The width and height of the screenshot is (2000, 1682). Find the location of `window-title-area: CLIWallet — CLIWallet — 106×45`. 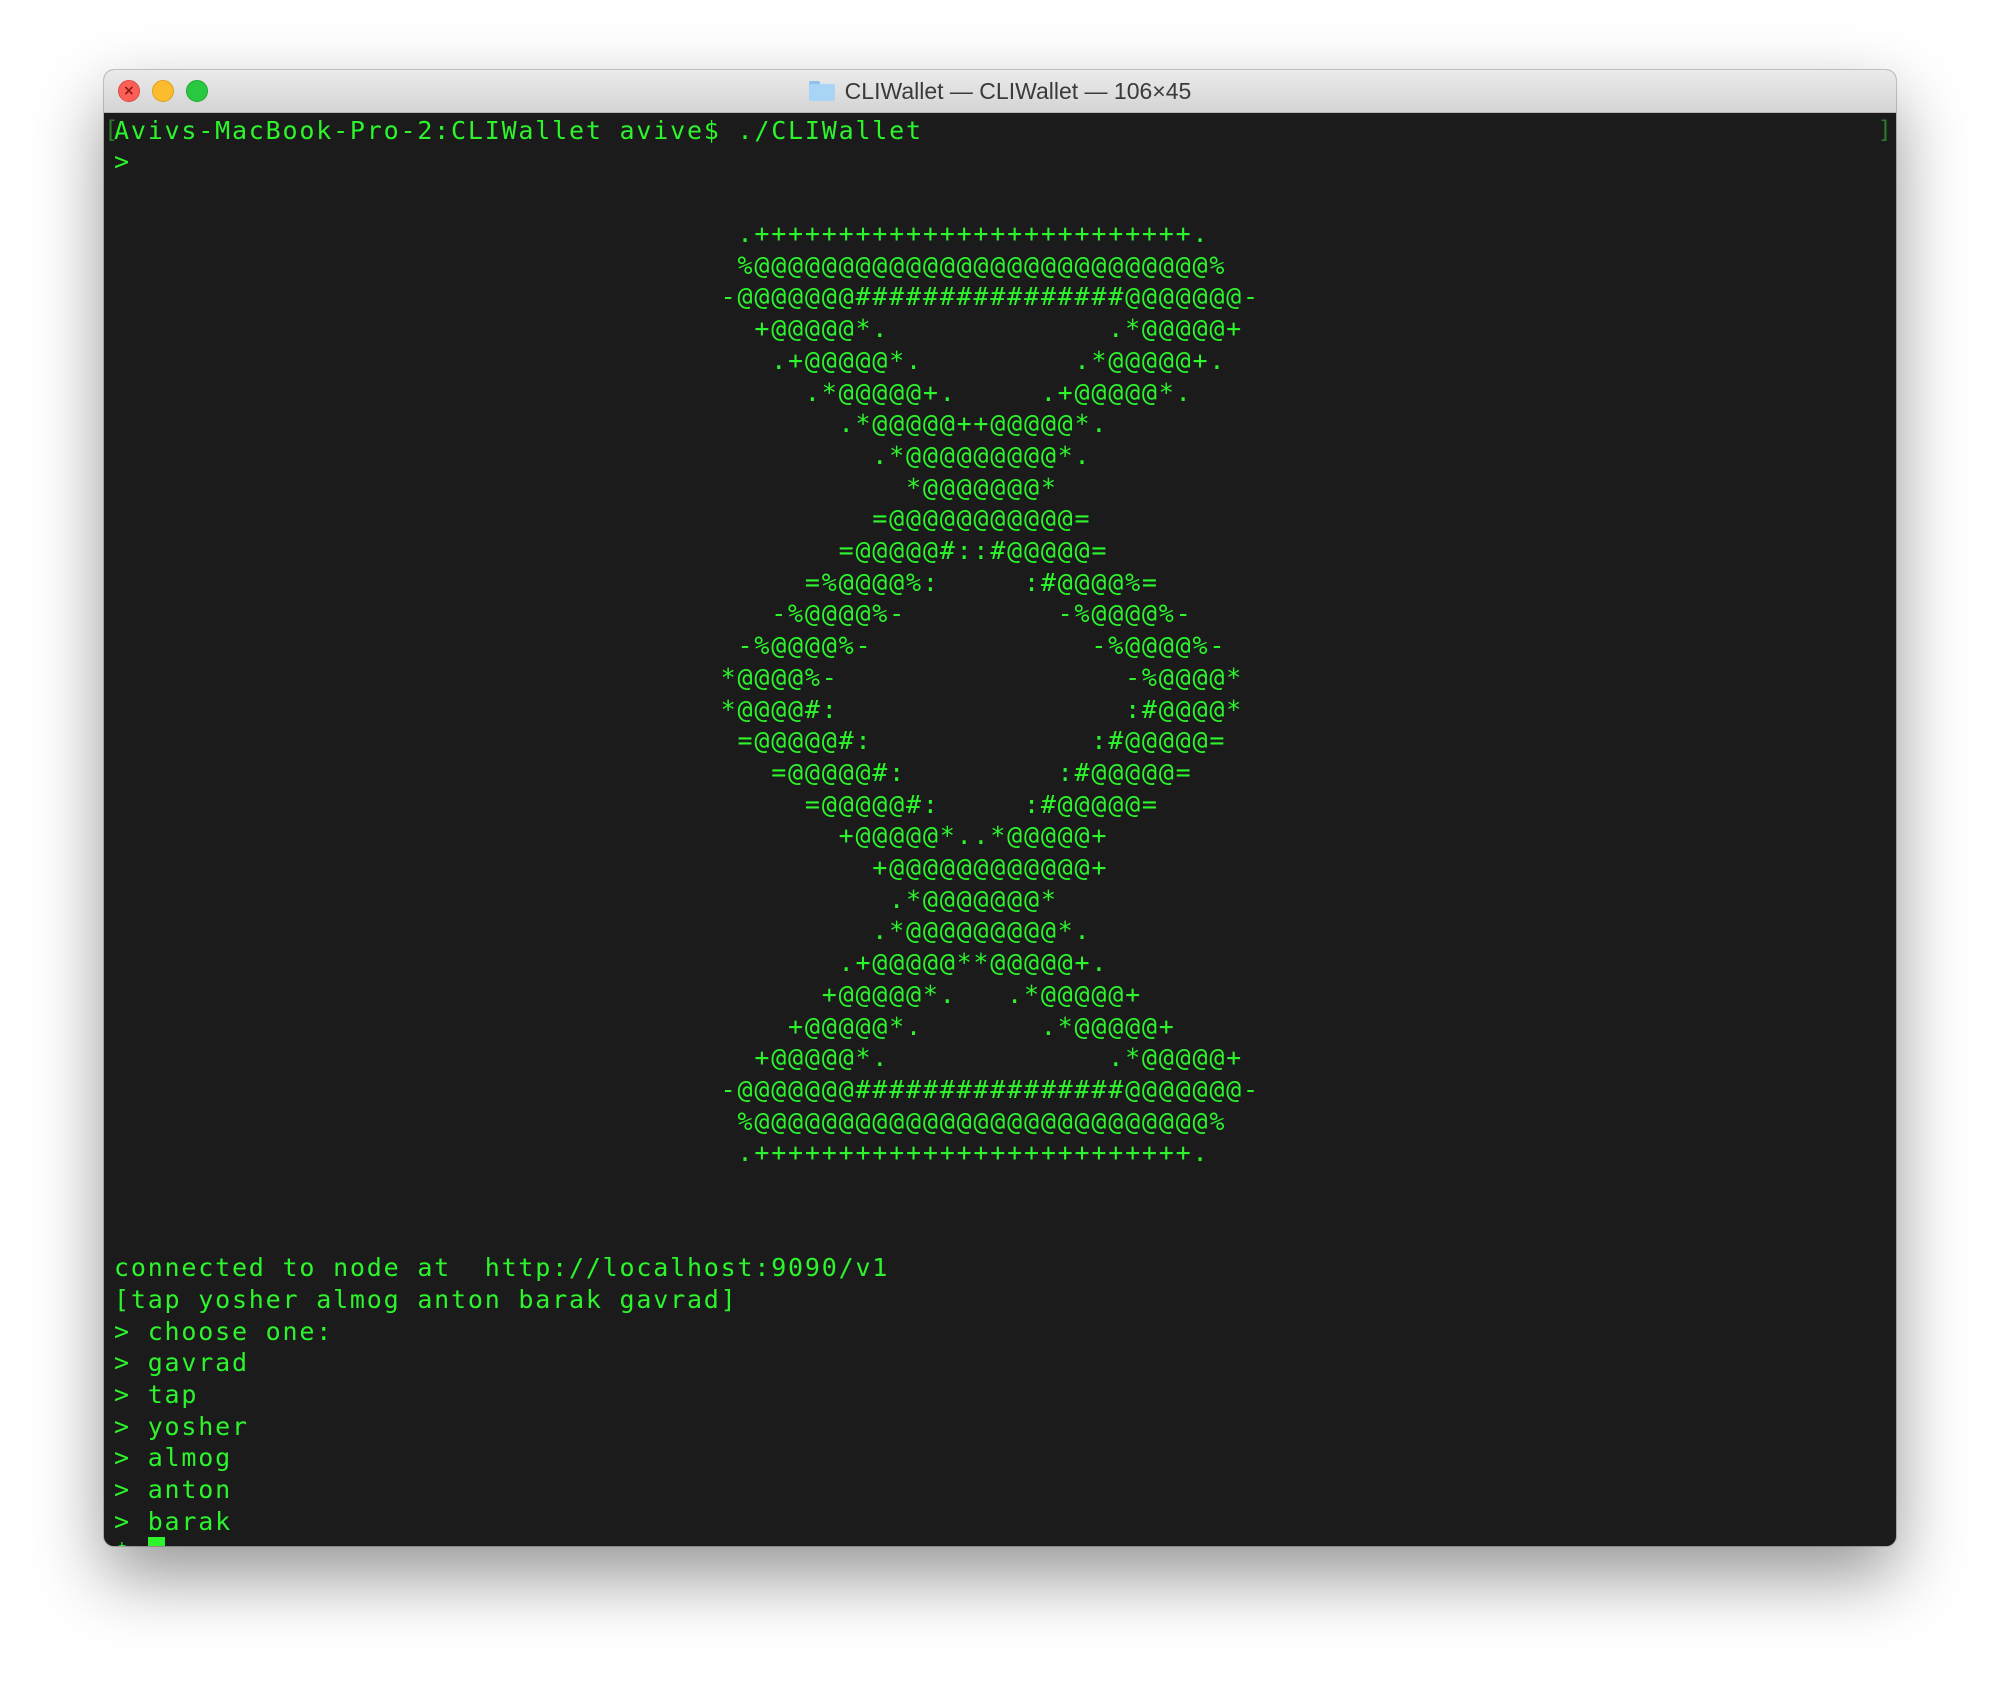

window-title-area: CLIWallet — CLIWallet — 106×45 is located at coordinates (1000, 91).